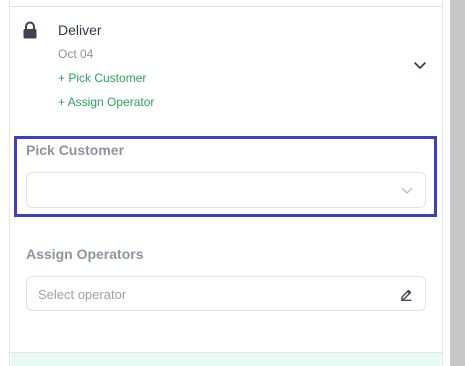  What do you see at coordinates (226, 6) in the screenshot?
I see `card-top-divider` at bounding box center [226, 6].